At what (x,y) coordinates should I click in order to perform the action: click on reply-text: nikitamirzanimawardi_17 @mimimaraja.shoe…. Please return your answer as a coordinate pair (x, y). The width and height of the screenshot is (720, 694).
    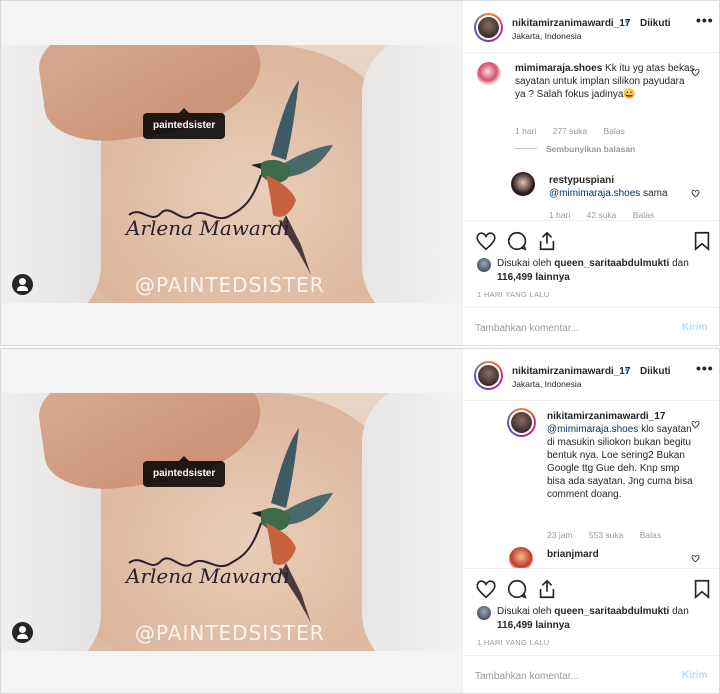
    Looking at the image, I should click on (620, 455).